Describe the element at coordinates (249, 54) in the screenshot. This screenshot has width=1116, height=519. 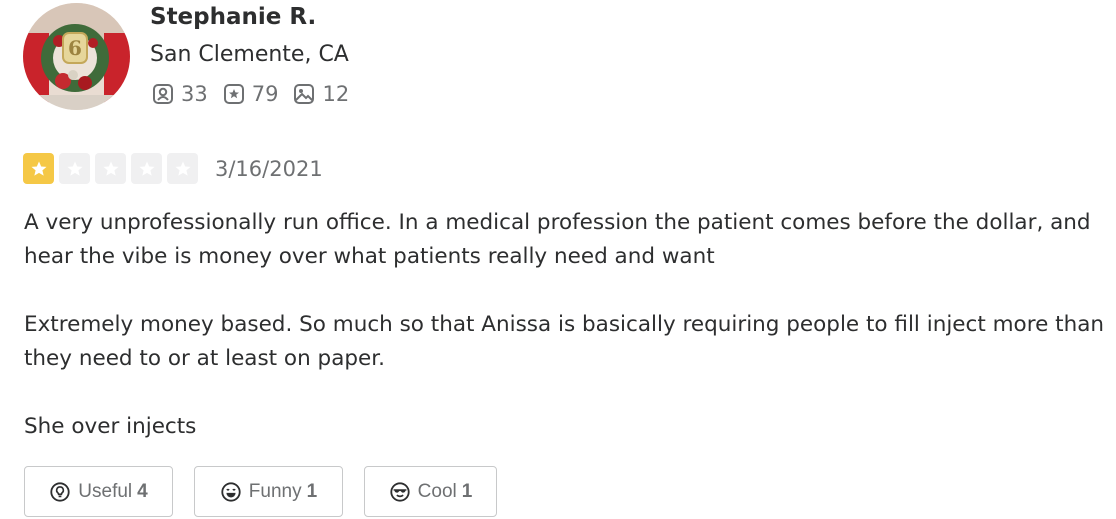
I see `user-location: San Clemente, CA` at that location.